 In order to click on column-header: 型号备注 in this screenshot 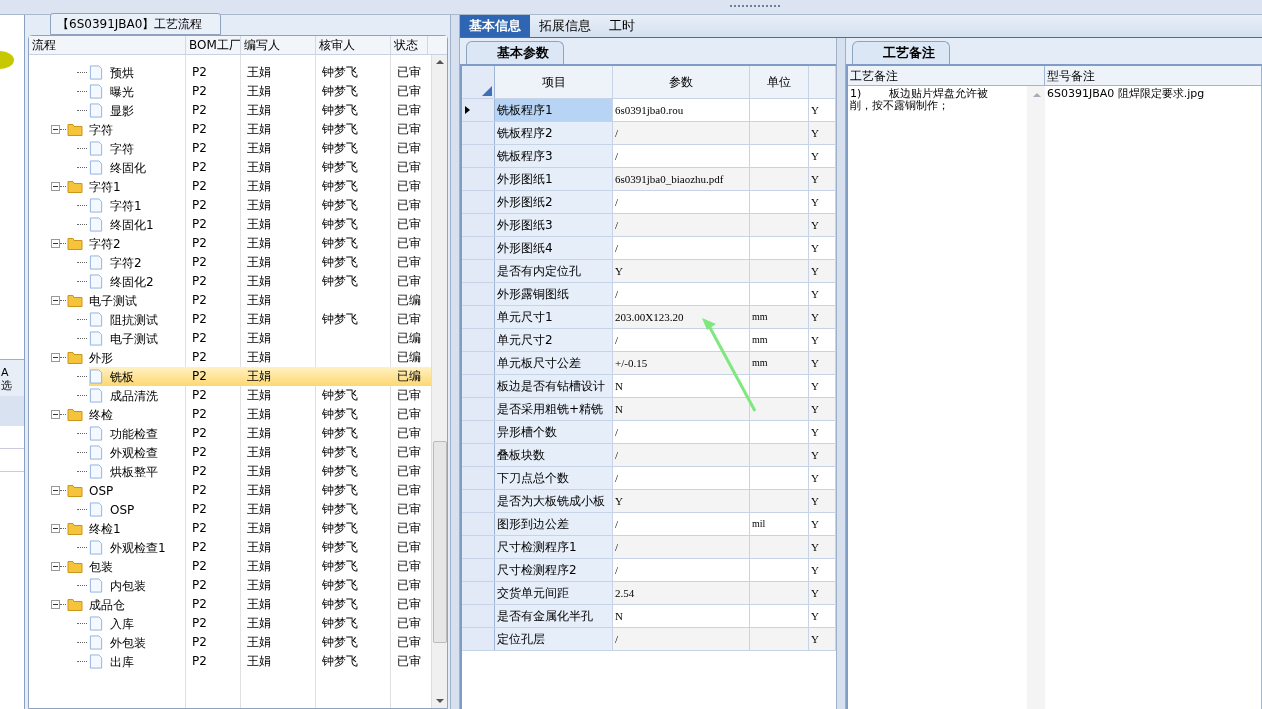, I will do `click(1153, 76)`.